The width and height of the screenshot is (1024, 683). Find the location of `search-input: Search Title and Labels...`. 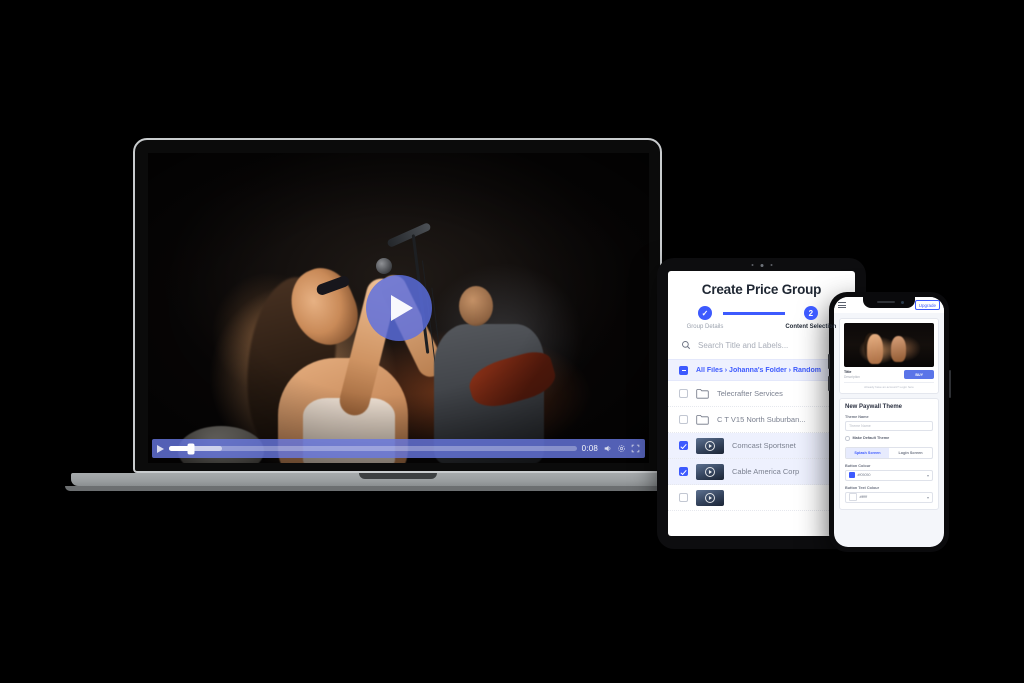

search-input: Search Title and Labels... is located at coordinates (743, 345).